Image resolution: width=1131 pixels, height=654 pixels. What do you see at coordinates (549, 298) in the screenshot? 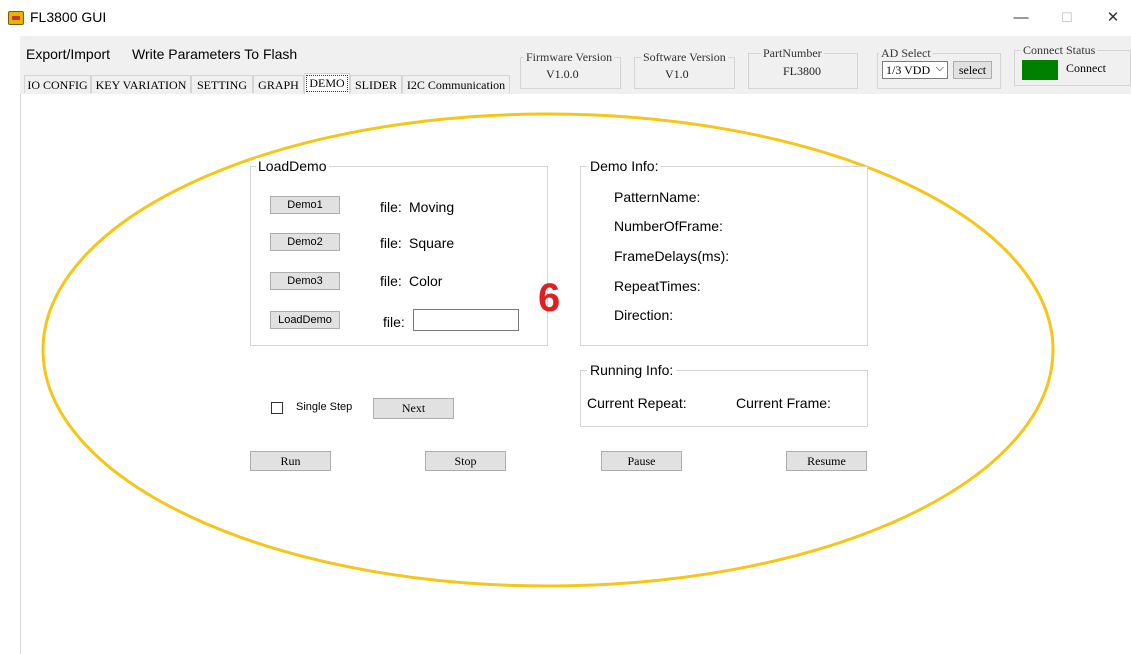
I see `annotation-number: 6` at bounding box center [549, 298].